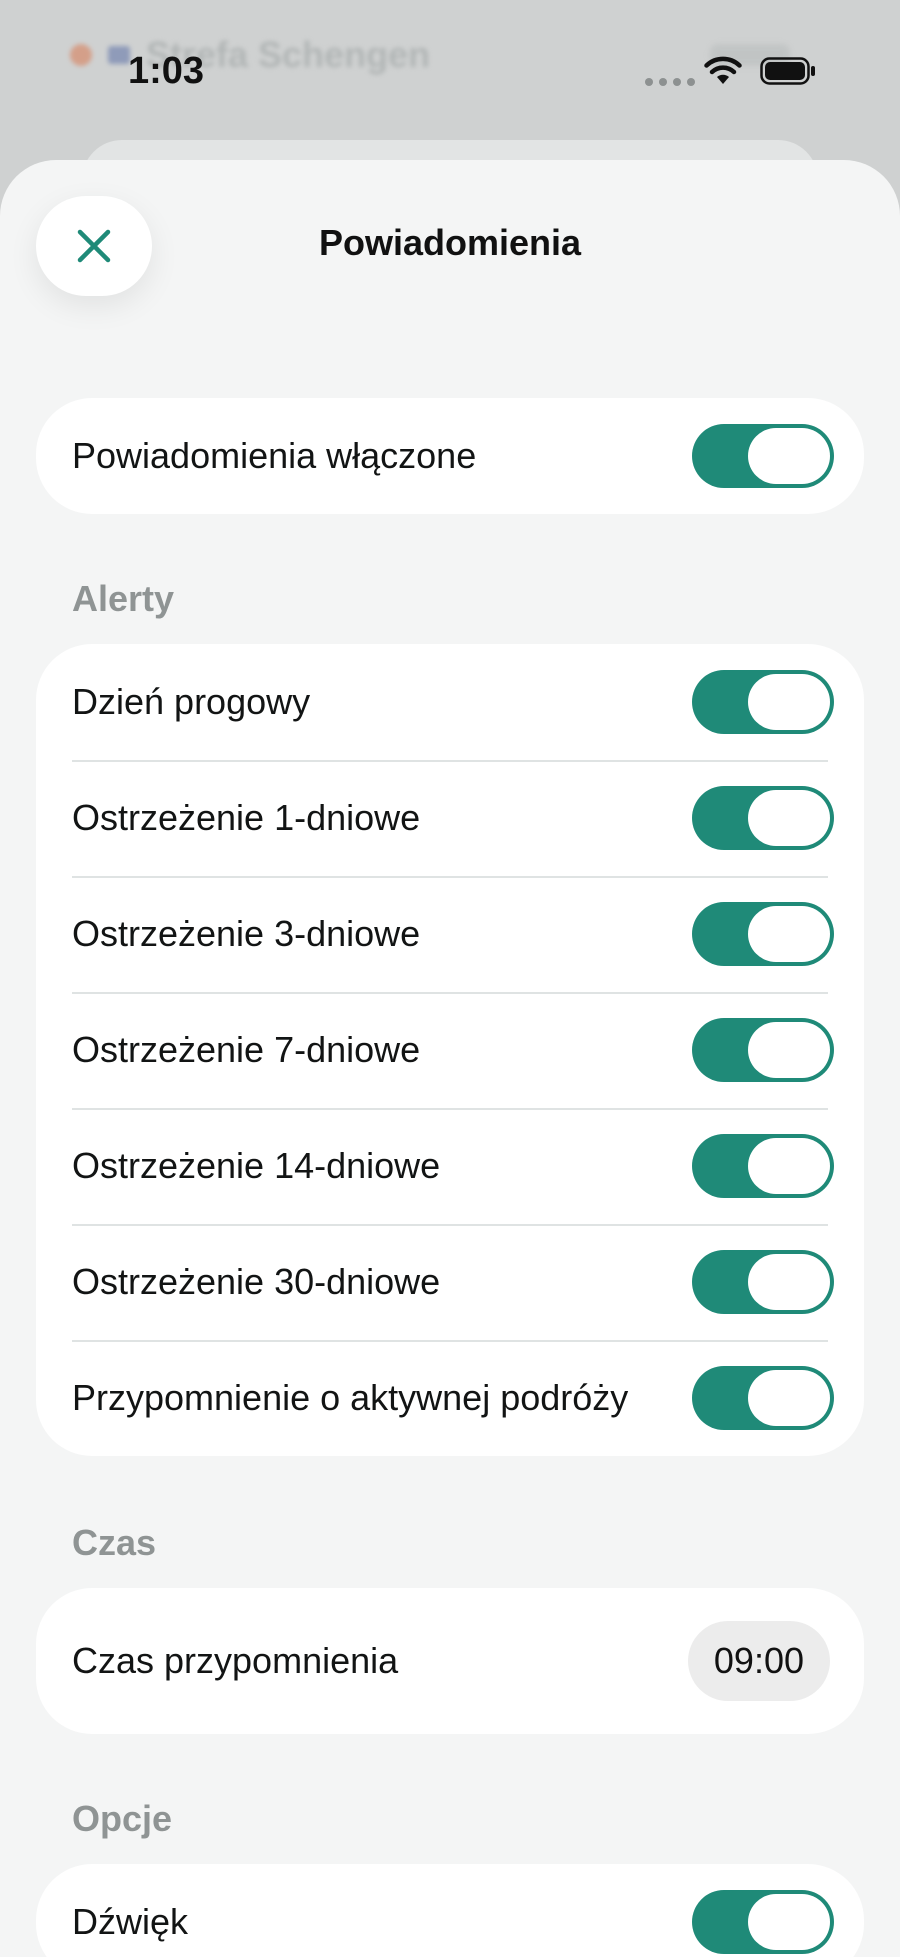 The width and height of the screenshot is (900, 1957). Describe the element at coordinates (450, 242) in the screenshot. I see `sheet-title: Powiadomienia` at that location.